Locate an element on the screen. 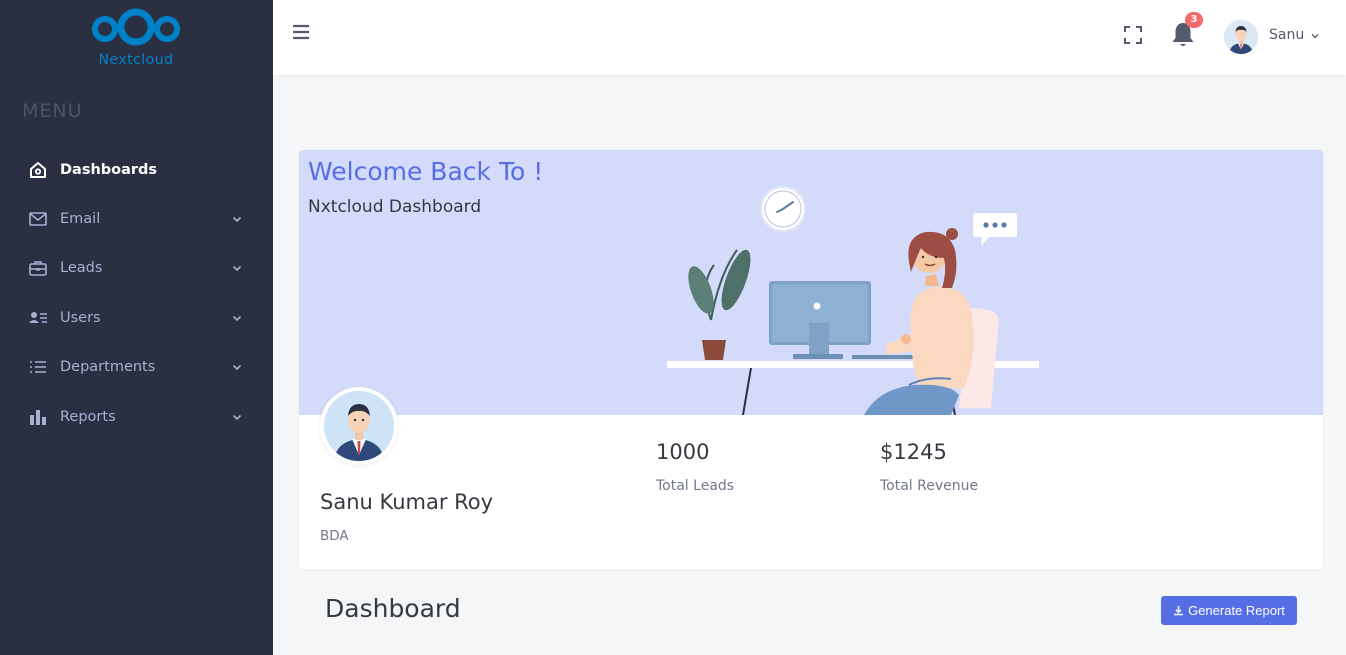  hamburger-menu-icon is located at coordinates (301, 32).